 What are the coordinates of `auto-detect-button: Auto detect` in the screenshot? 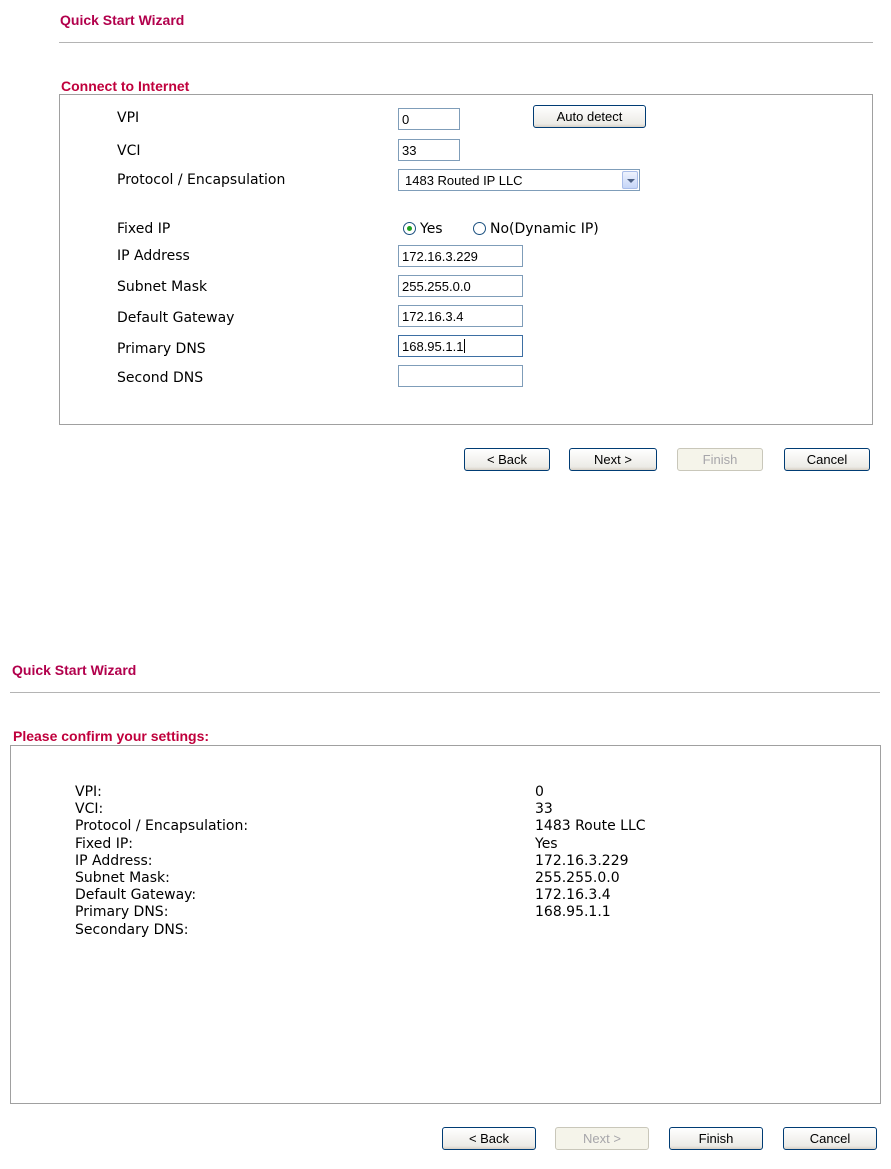 It's located at (589, 116).